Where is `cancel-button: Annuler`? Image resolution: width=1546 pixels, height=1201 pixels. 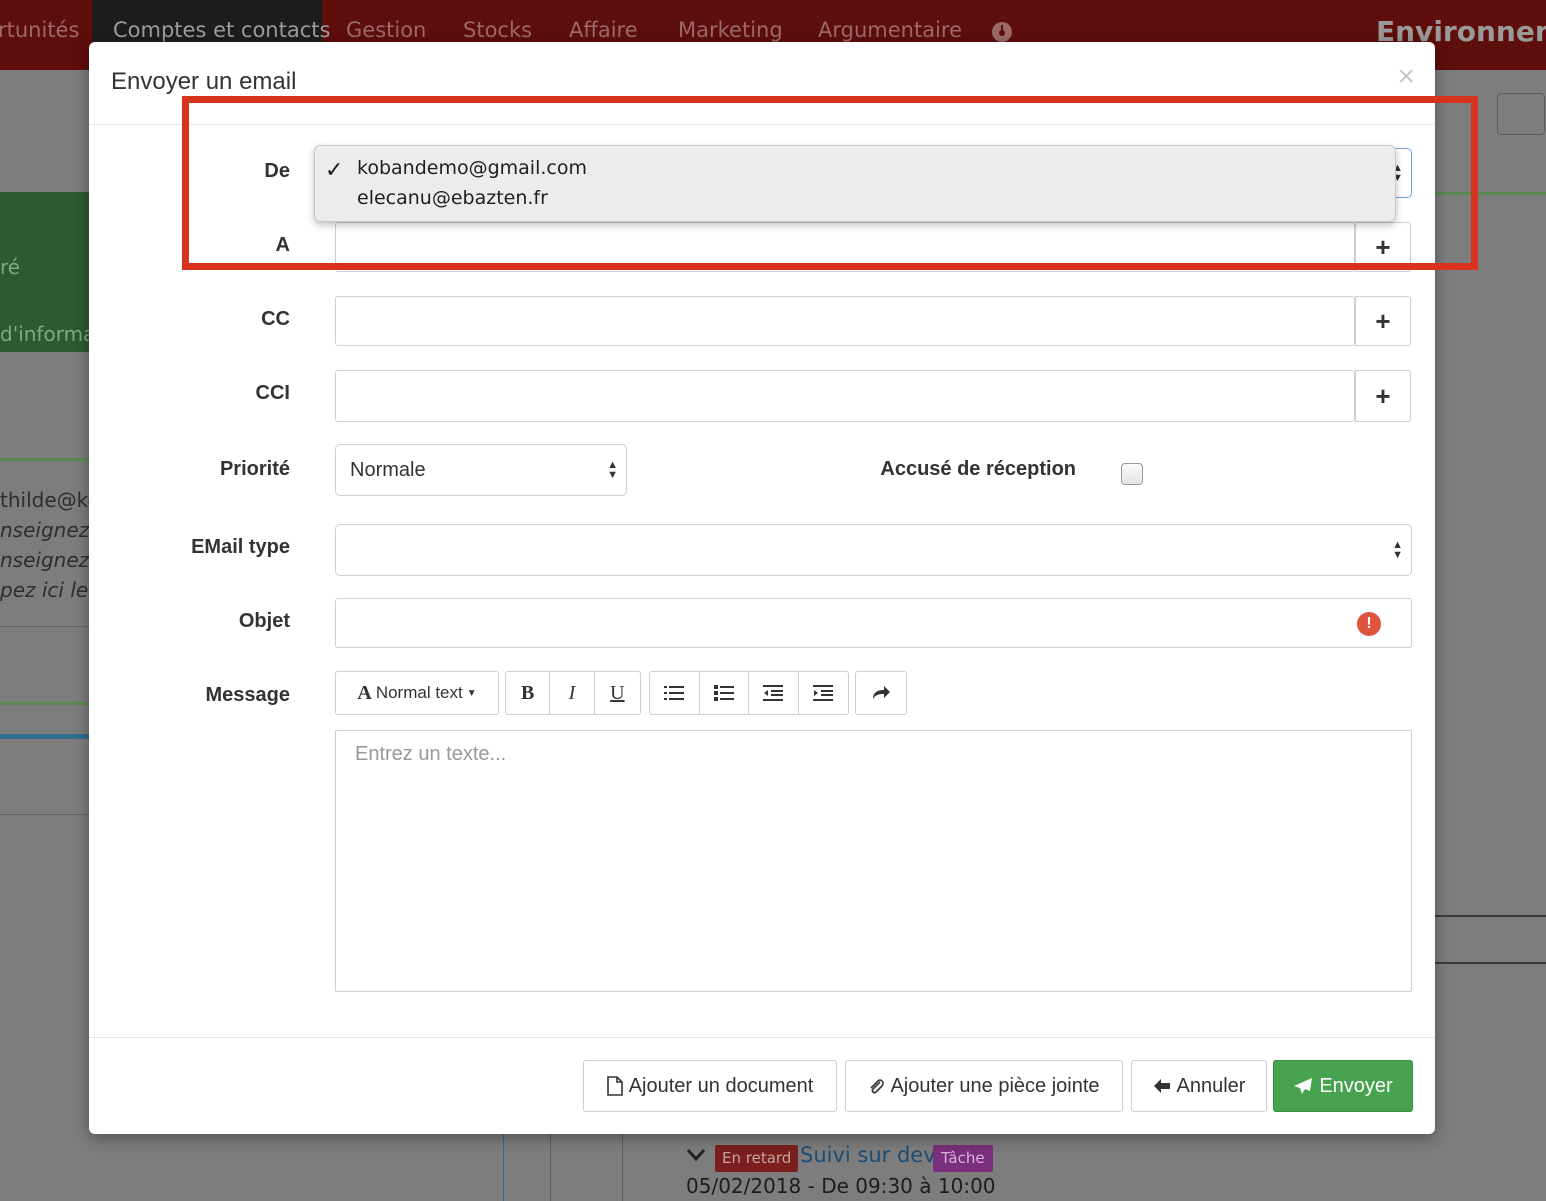 cancel-button: Annuler is located at coordinates (1199, 1086).